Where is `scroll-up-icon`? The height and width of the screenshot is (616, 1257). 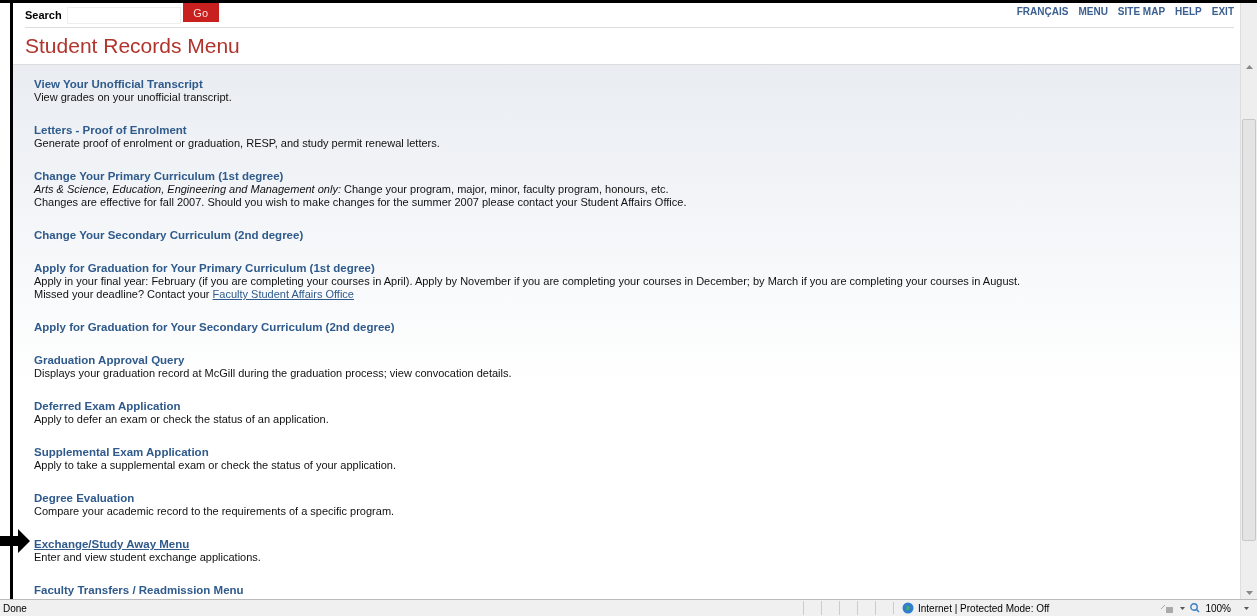 scroll-up-icon is located at coordinates (1249, 67).